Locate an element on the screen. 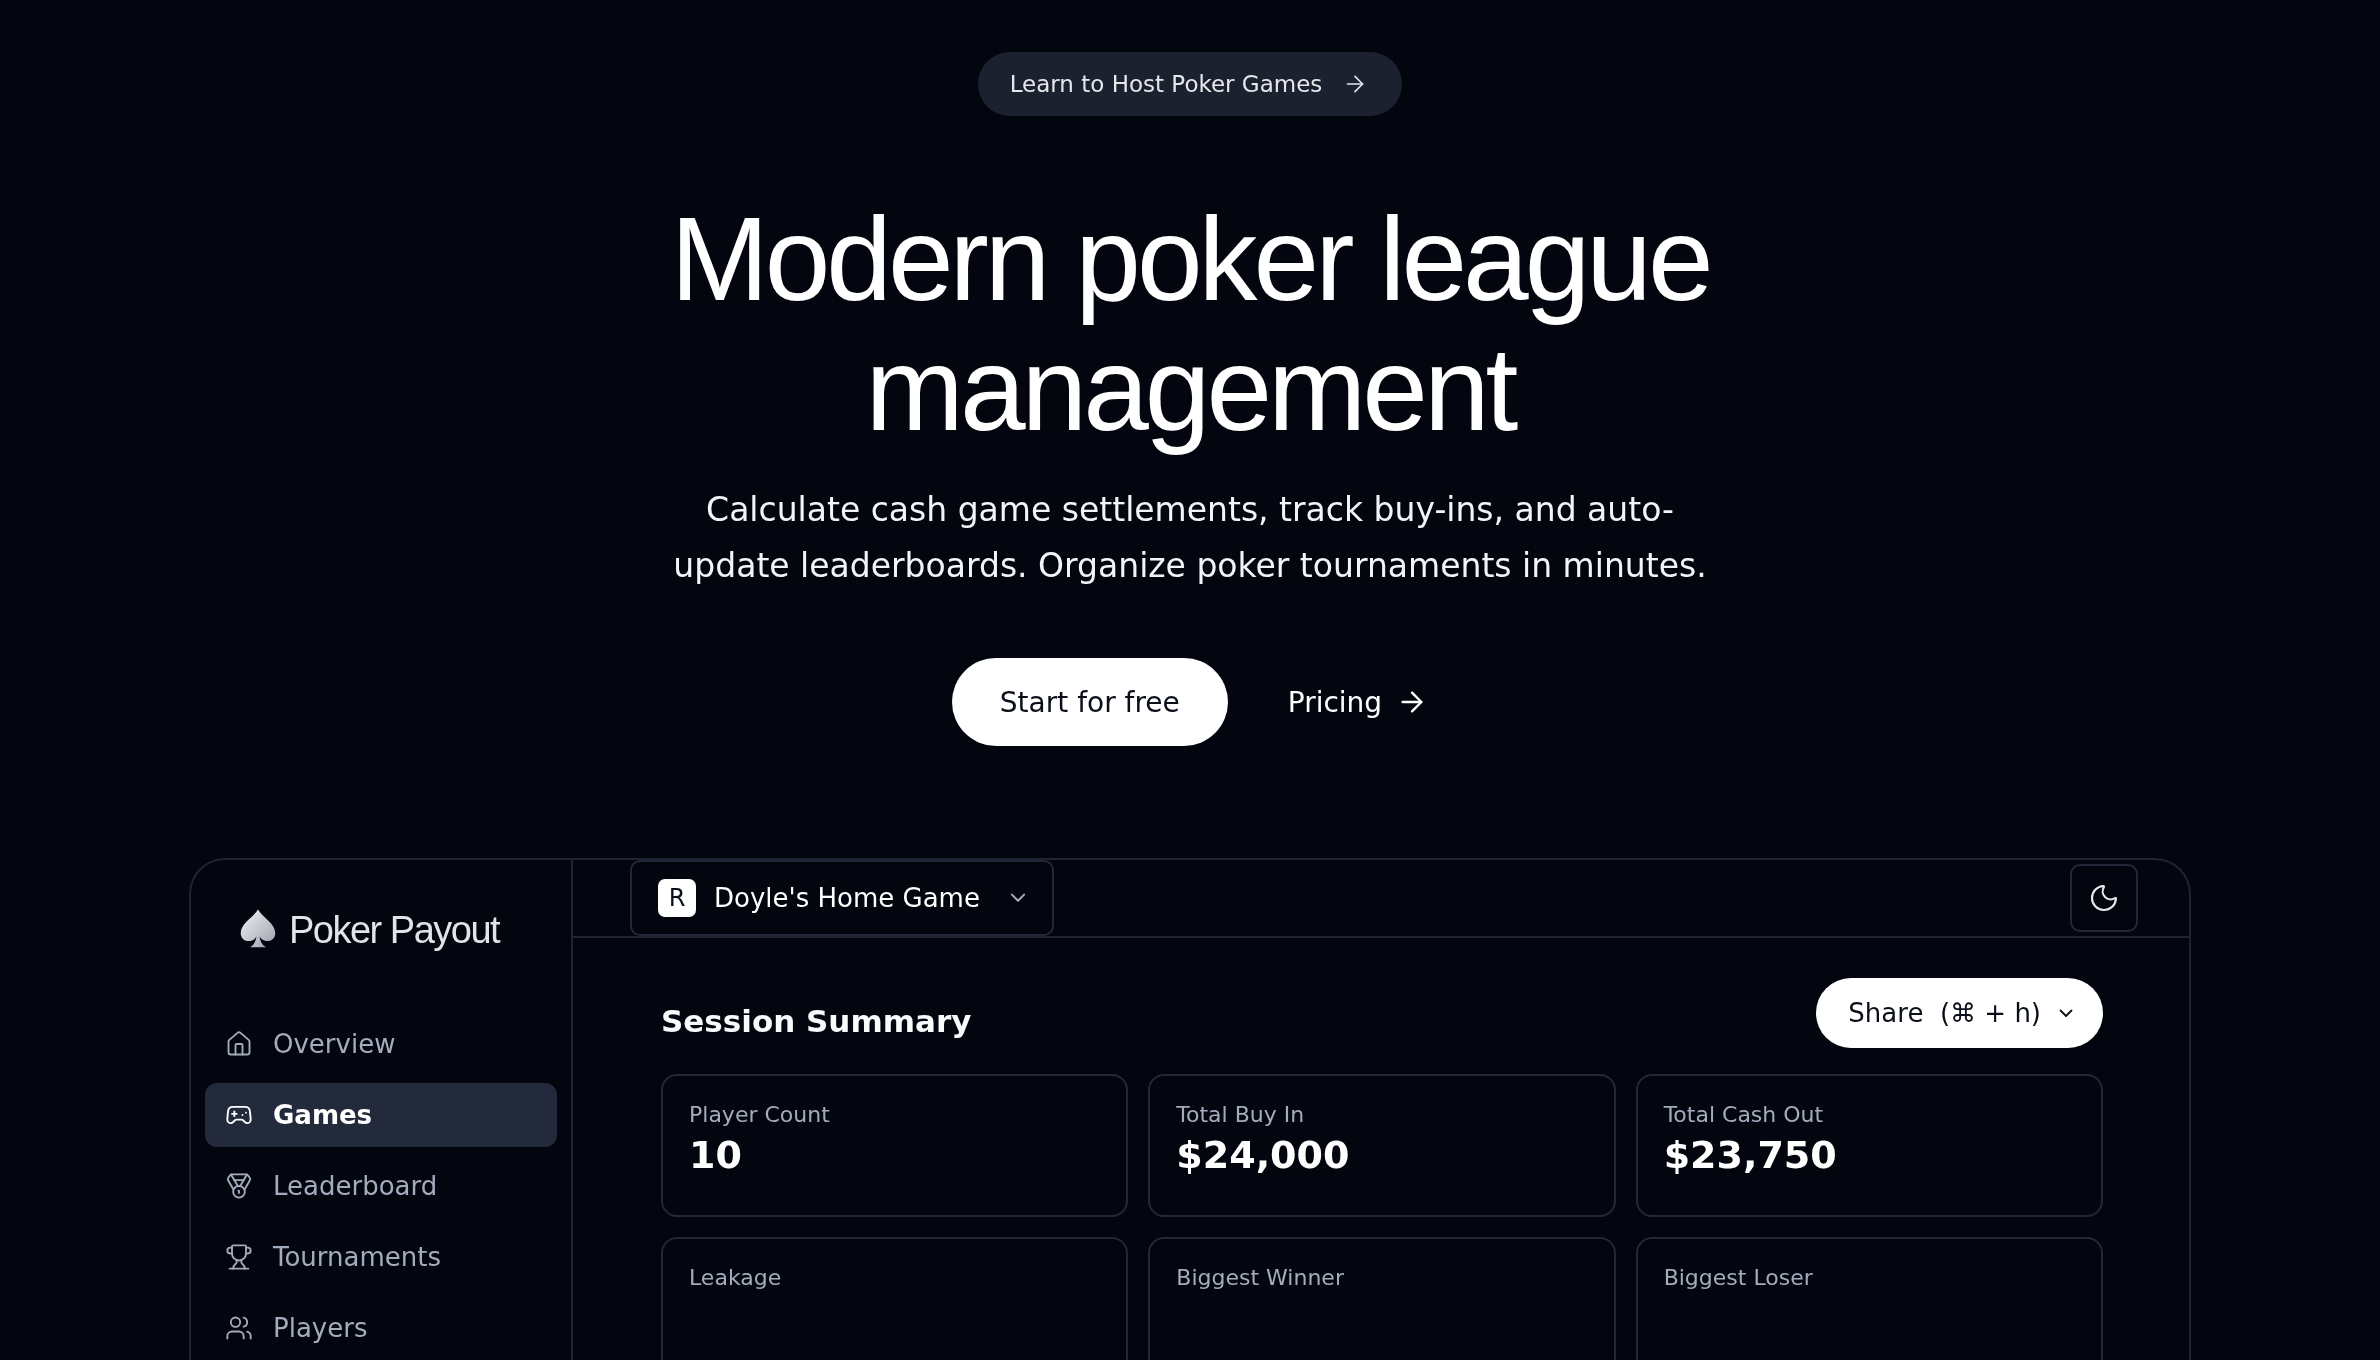 This screenshot has width=2380, height=1360. stat-label: Player Count is located at coordinates (760, 1114).